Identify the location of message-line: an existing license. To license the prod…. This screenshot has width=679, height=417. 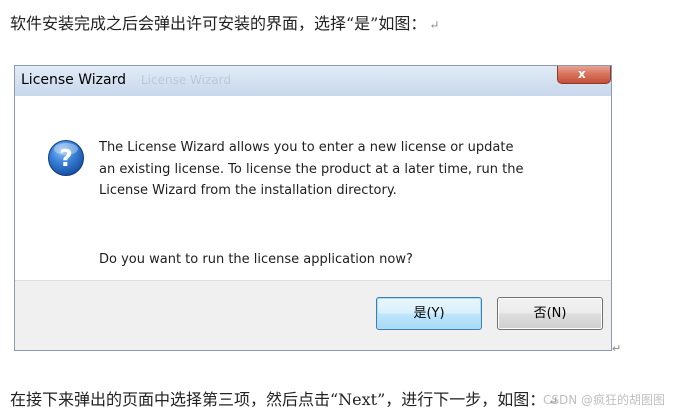
(311, 169).